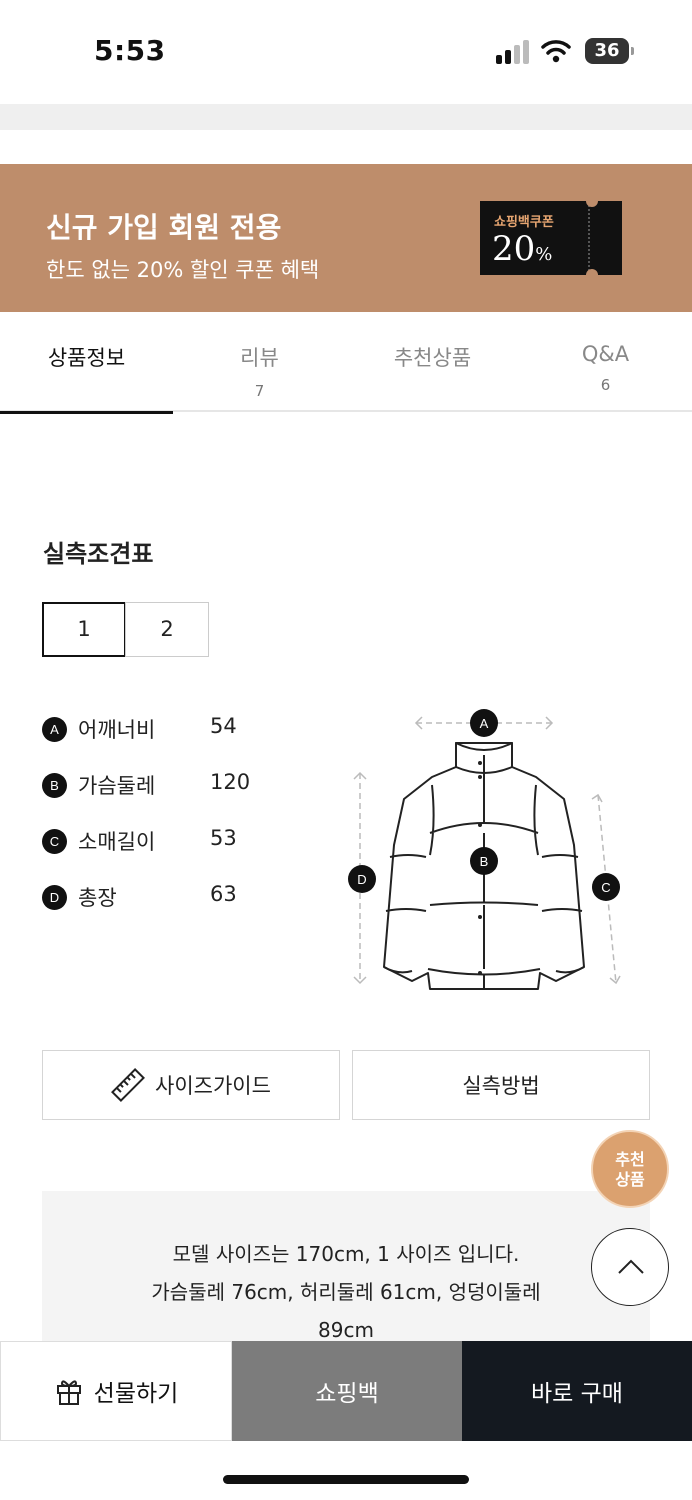 The width and height of the screenshot is (692, 1500). Describe the element at coordinates (346, 1254) in the screenshot. I see `model-info-line: 모델 사이즈는 170cm, 1 사이즈 입니다.` at that location.